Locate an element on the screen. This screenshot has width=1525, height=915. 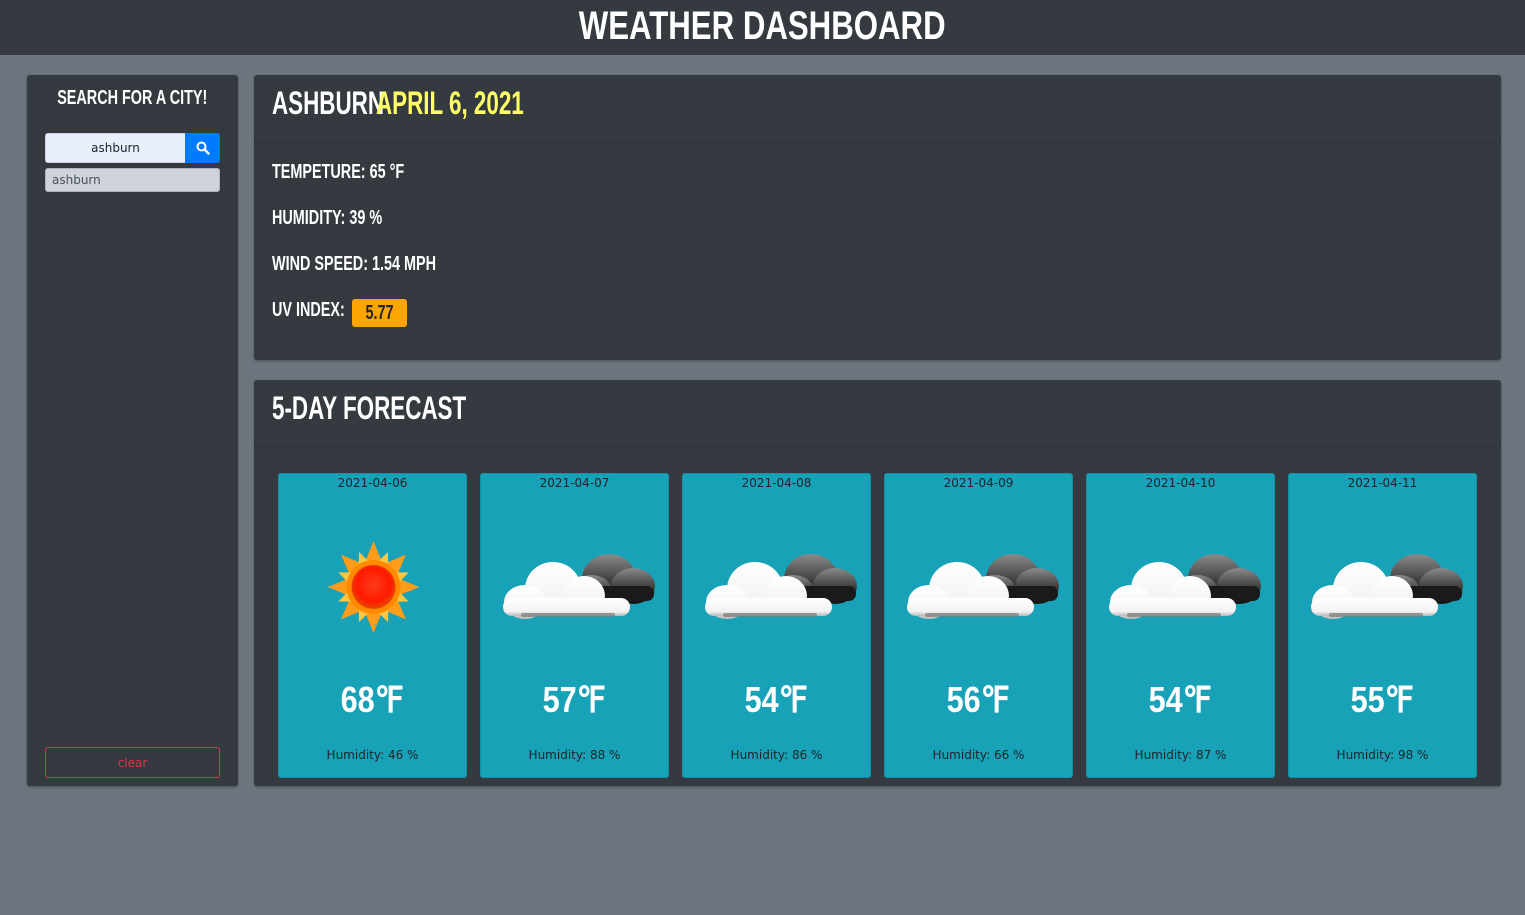
uv-index-value: 5.77 is located at coordinates (379, 313).